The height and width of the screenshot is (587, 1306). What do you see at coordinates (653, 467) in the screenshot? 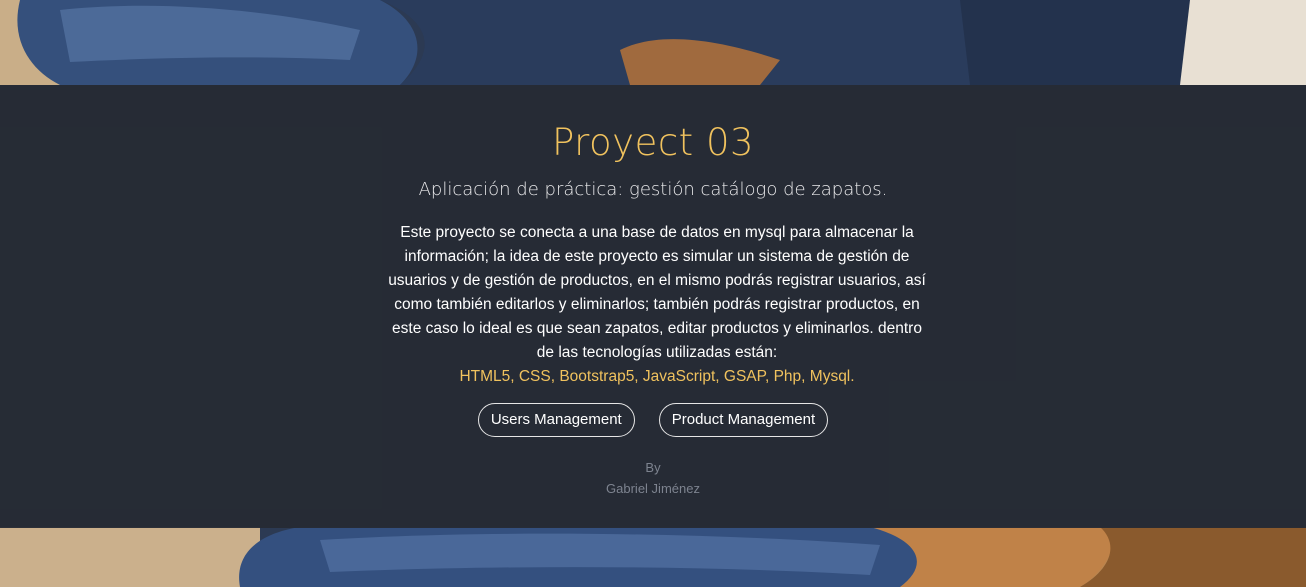
I see `by-label: By` at bounding box center [653, 467].